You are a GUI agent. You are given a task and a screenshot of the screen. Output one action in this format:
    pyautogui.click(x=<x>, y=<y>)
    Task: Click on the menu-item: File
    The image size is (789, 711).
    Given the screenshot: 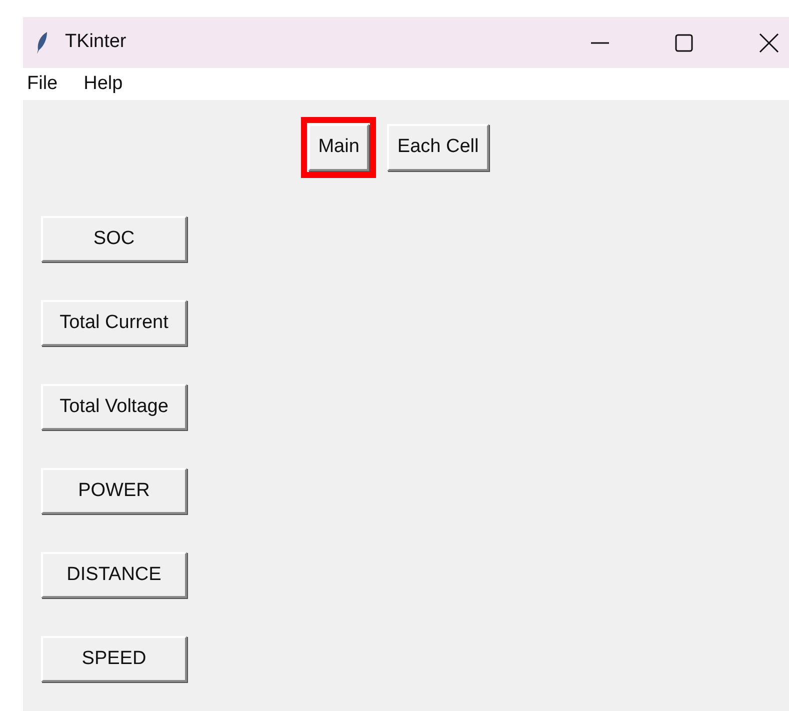 What is the action you would take?
    pyautogui.click(x=42, y=84)
    